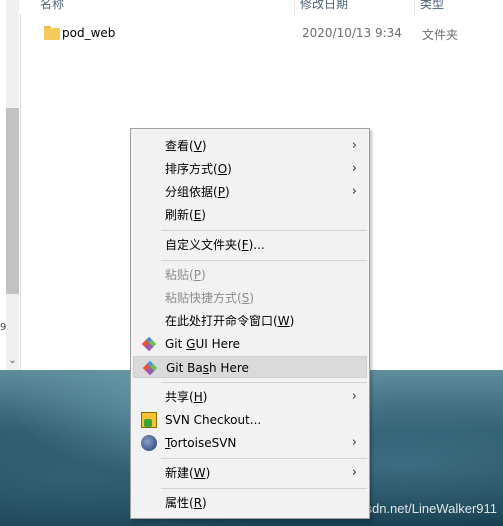 Image resolution: width=503 pixels, height=526 pixels. I want to click on folder-icon, so click(52, 33).